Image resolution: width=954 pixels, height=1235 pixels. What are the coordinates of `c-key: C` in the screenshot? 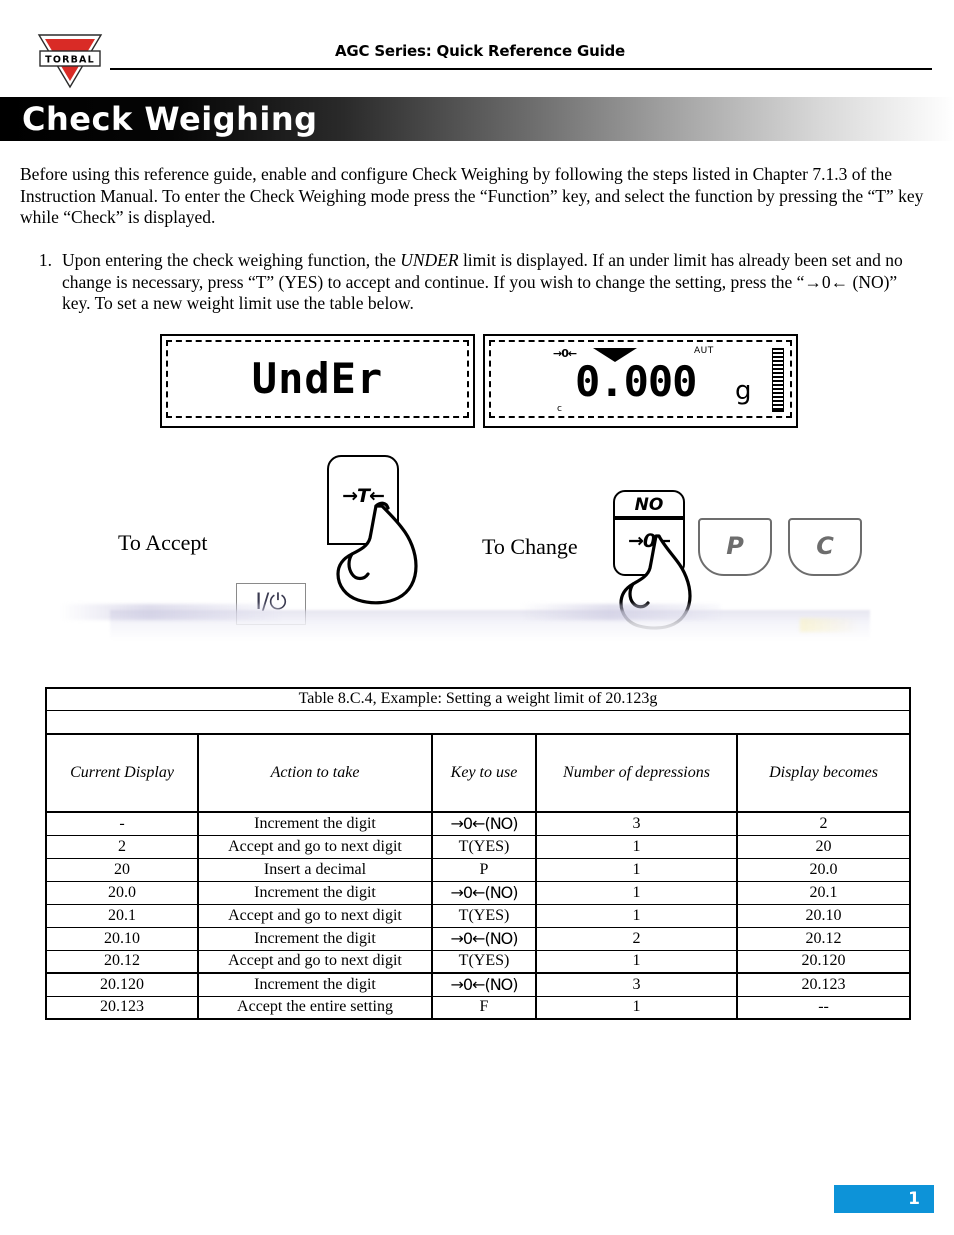 It's located at (825, 547).